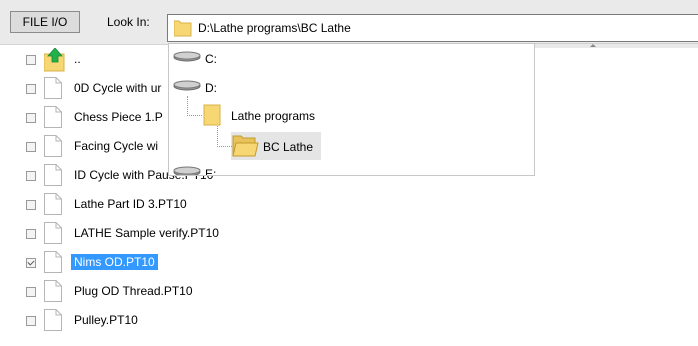  What do you see at coordinates (273, 116) in the screenshot?
I see `dropdown-item-label: Lathe programs` at bounding box center [273, 116].